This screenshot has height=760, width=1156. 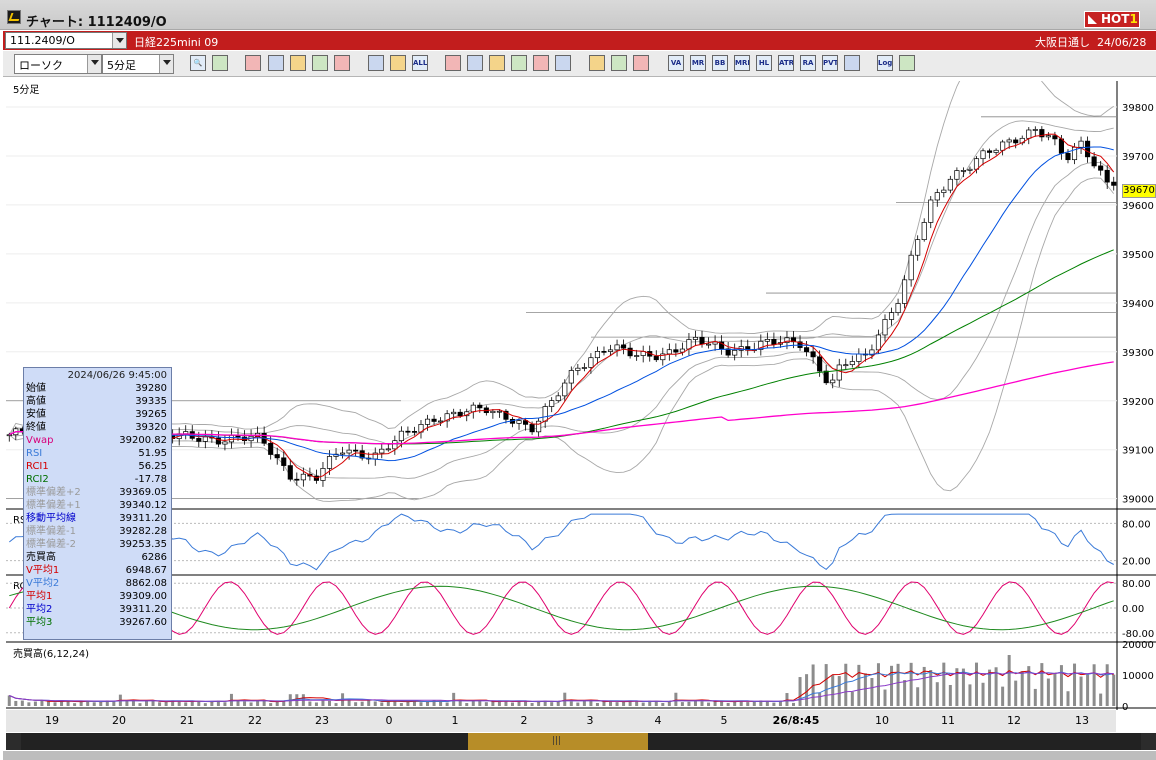 What do you see at coordinates (641, 63) in the screenshot?
I see `color-icon` at bounding box center [641, 63].